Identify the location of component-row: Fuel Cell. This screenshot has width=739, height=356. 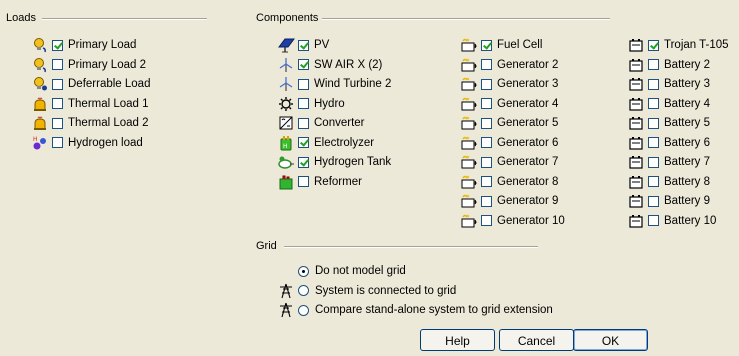
(500, 45).